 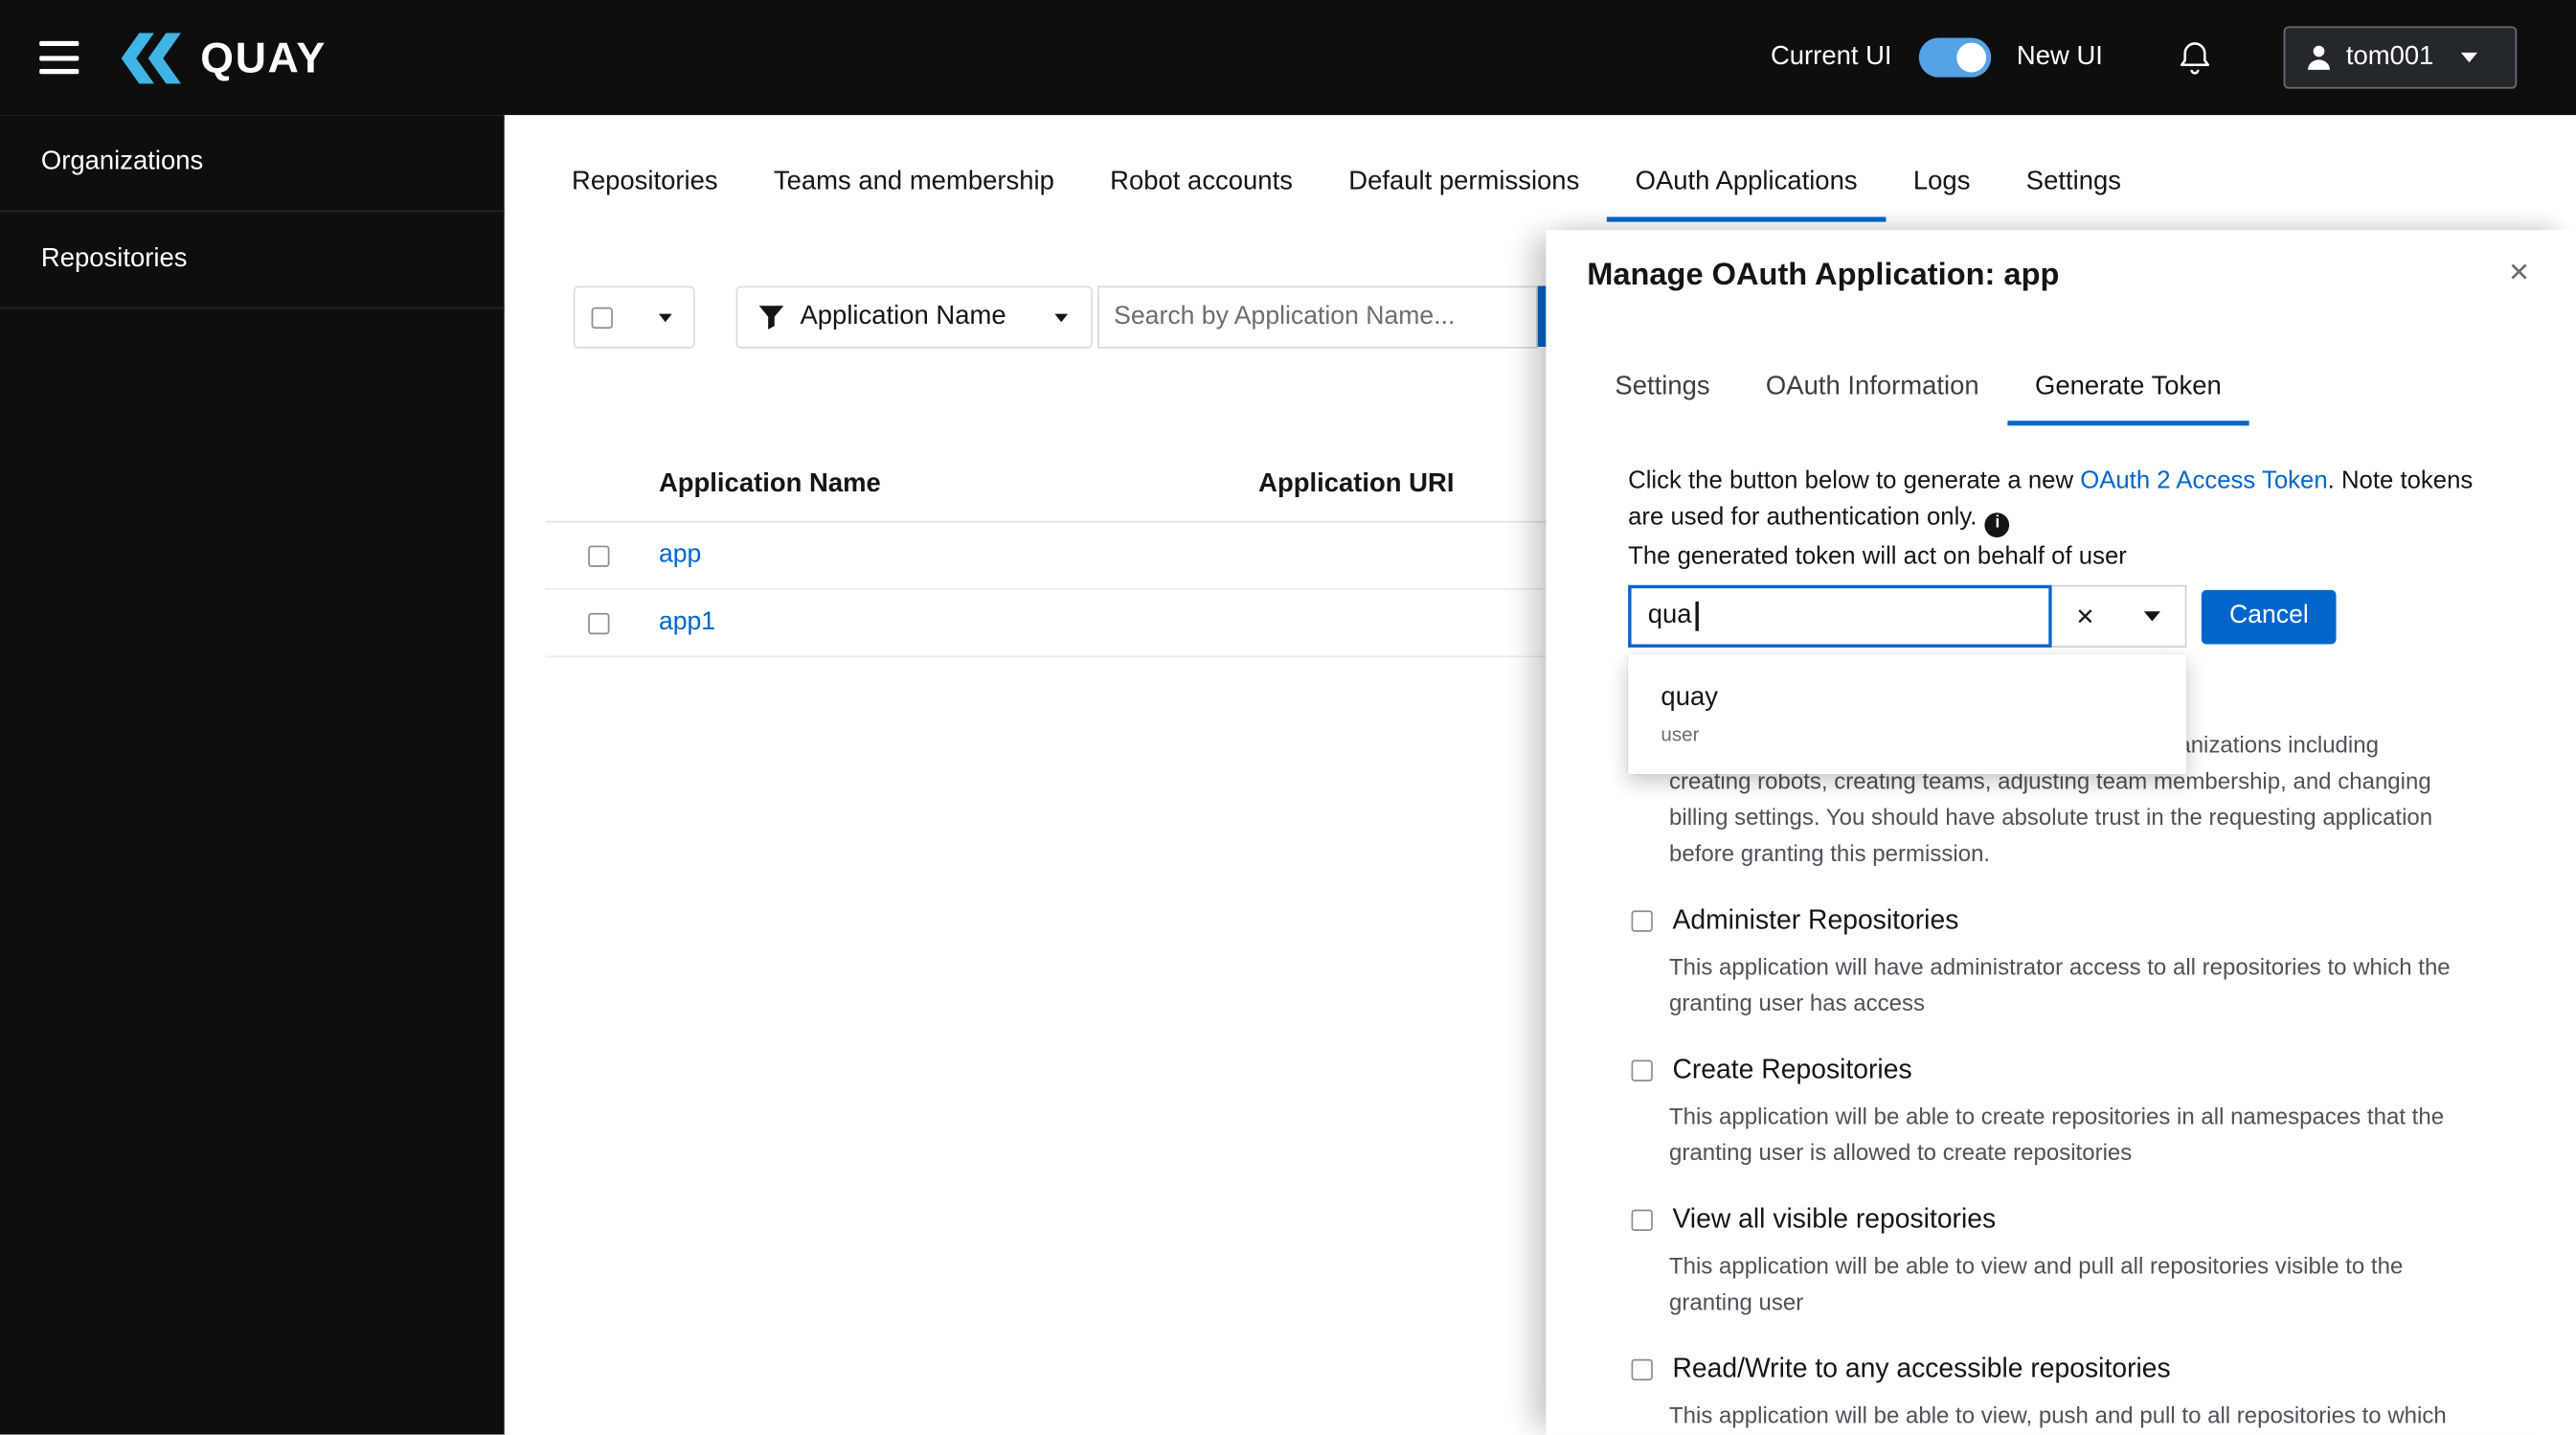 I want to click on toggle-knob, so click(x=1970, y=57).